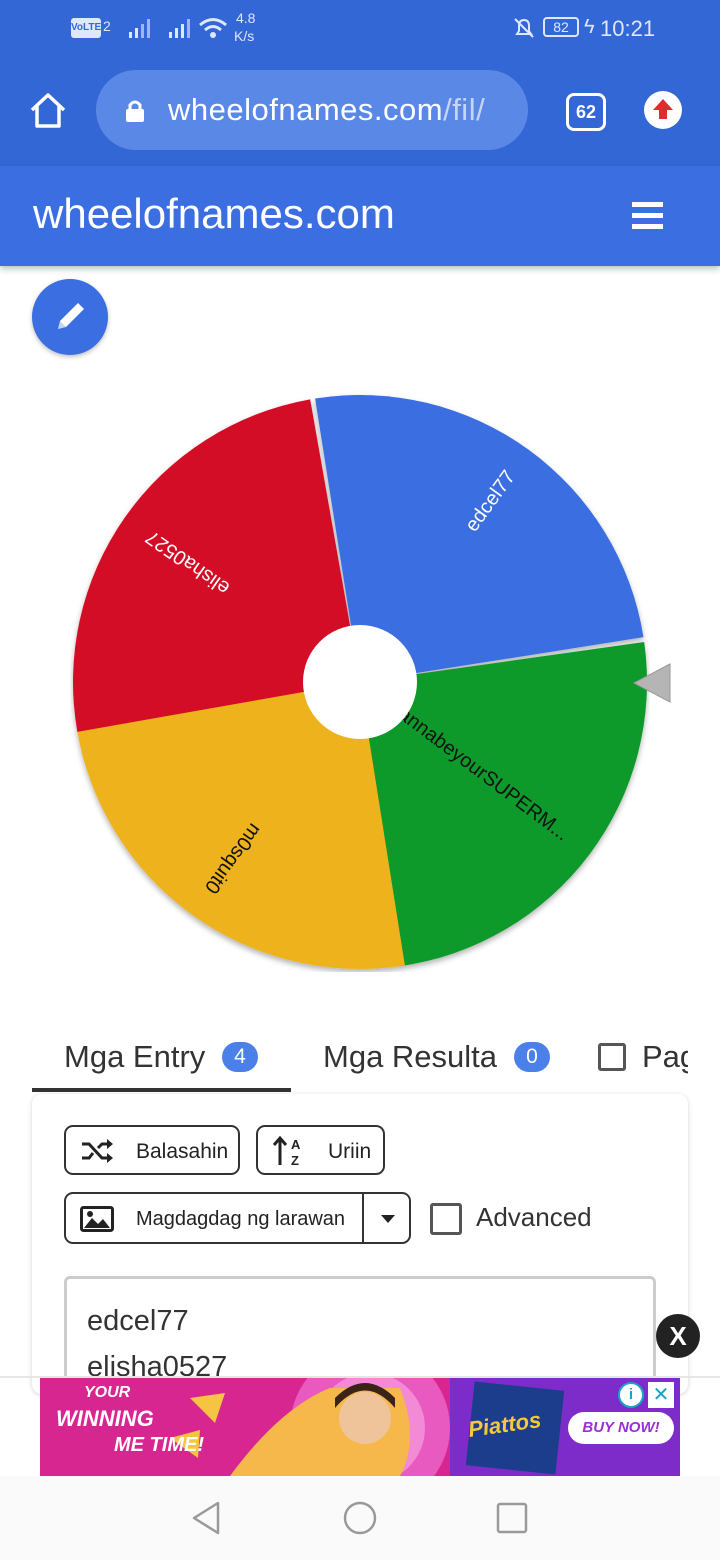 This screenshot has width=720, height=1560. Describe the element at coordinates (661, 1395) in the screenshot. I see `ad-close-icon: ✕` at that location.